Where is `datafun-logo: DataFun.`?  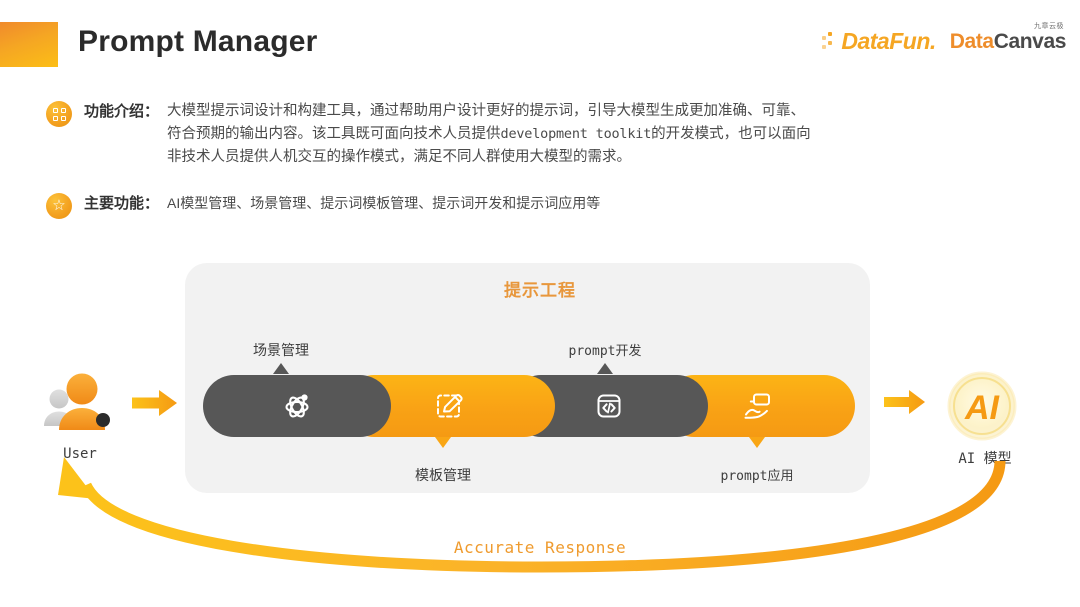 datafun-logo: DataFun. is located at coordinates (879, 41).